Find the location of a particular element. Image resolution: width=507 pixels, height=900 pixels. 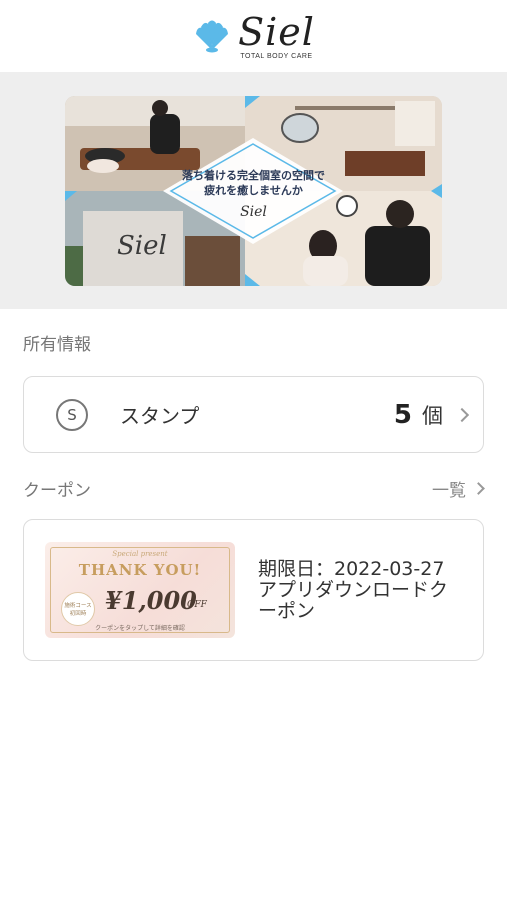

stamp-count: 5 is located at coordinates (402, 414).